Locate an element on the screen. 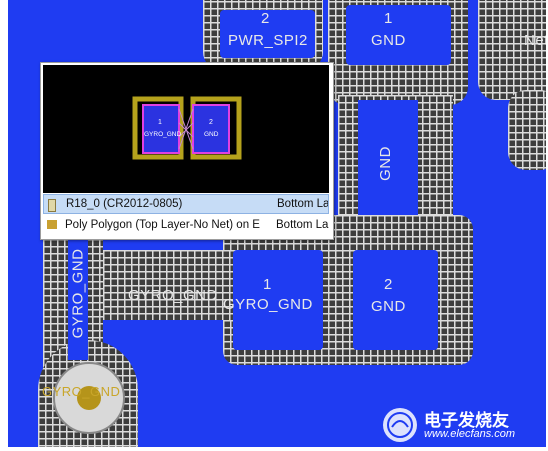  net-label-right-edge: Net is located at coordinates (535, 40).